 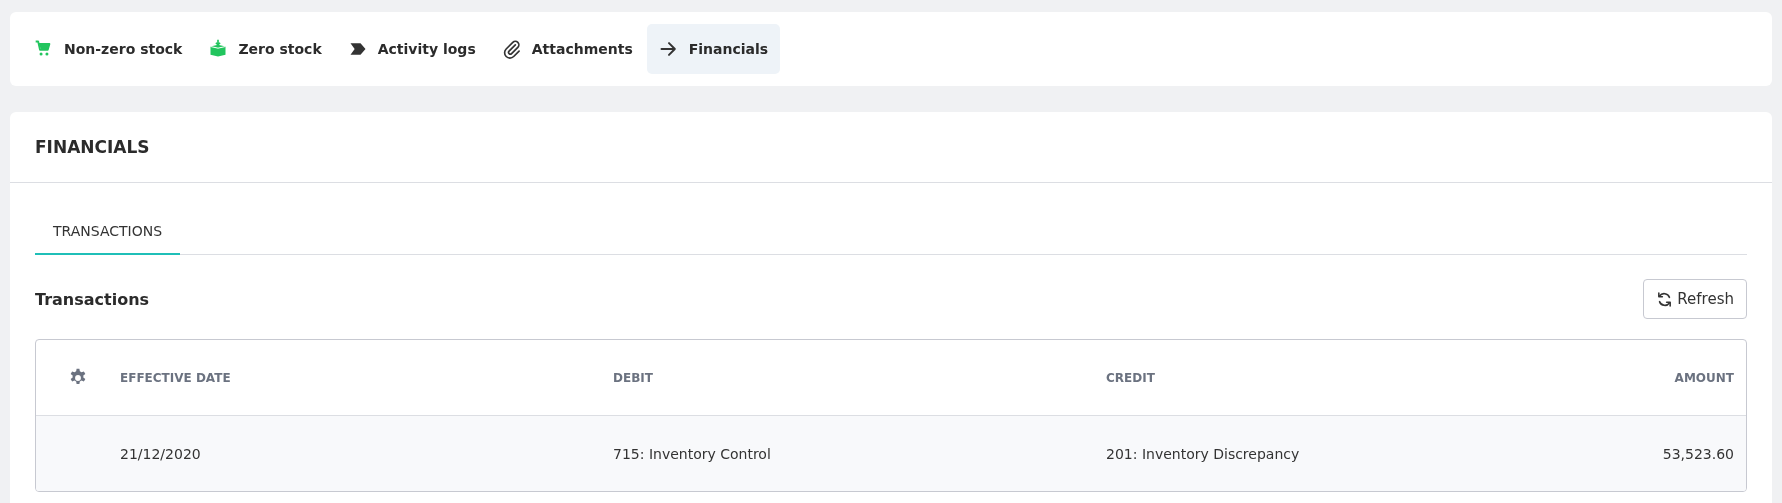 I want to click on arrow-icon, so click(x=668, y=49).